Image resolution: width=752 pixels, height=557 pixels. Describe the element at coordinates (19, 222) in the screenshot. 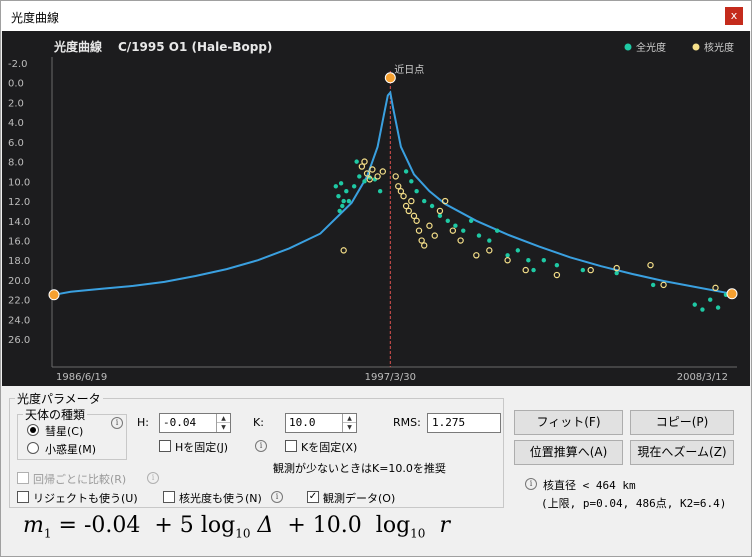

I see `y-tick-label: 14.0` at that location.